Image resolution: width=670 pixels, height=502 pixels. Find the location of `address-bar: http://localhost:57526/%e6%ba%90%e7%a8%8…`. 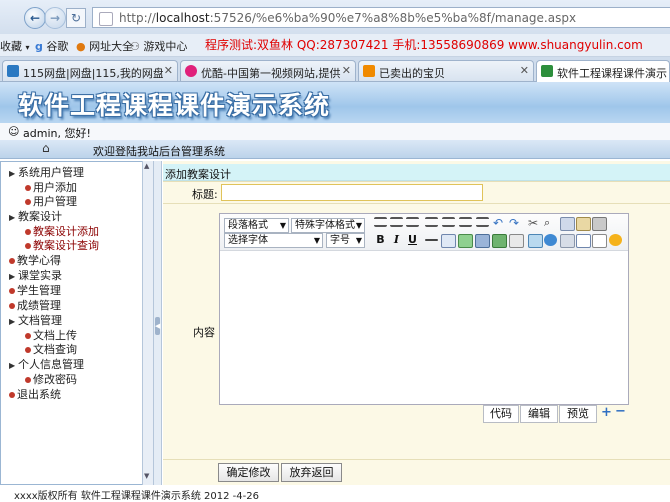

address-bar: http://localhost:57526/%e6%ba%90%e7%a8%8… is located at coordinates (381, 17).